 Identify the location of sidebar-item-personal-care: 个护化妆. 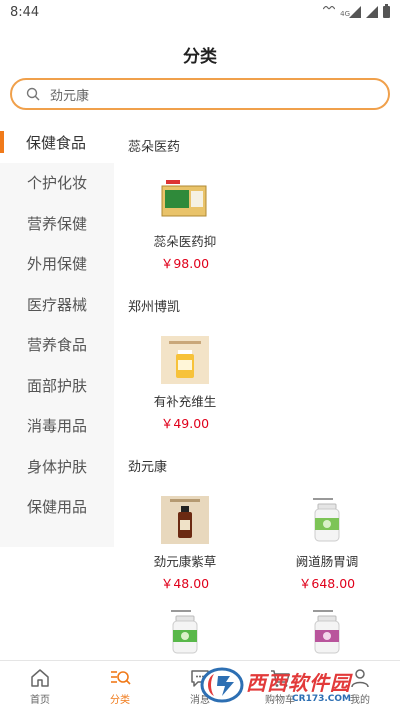
(57, 182).